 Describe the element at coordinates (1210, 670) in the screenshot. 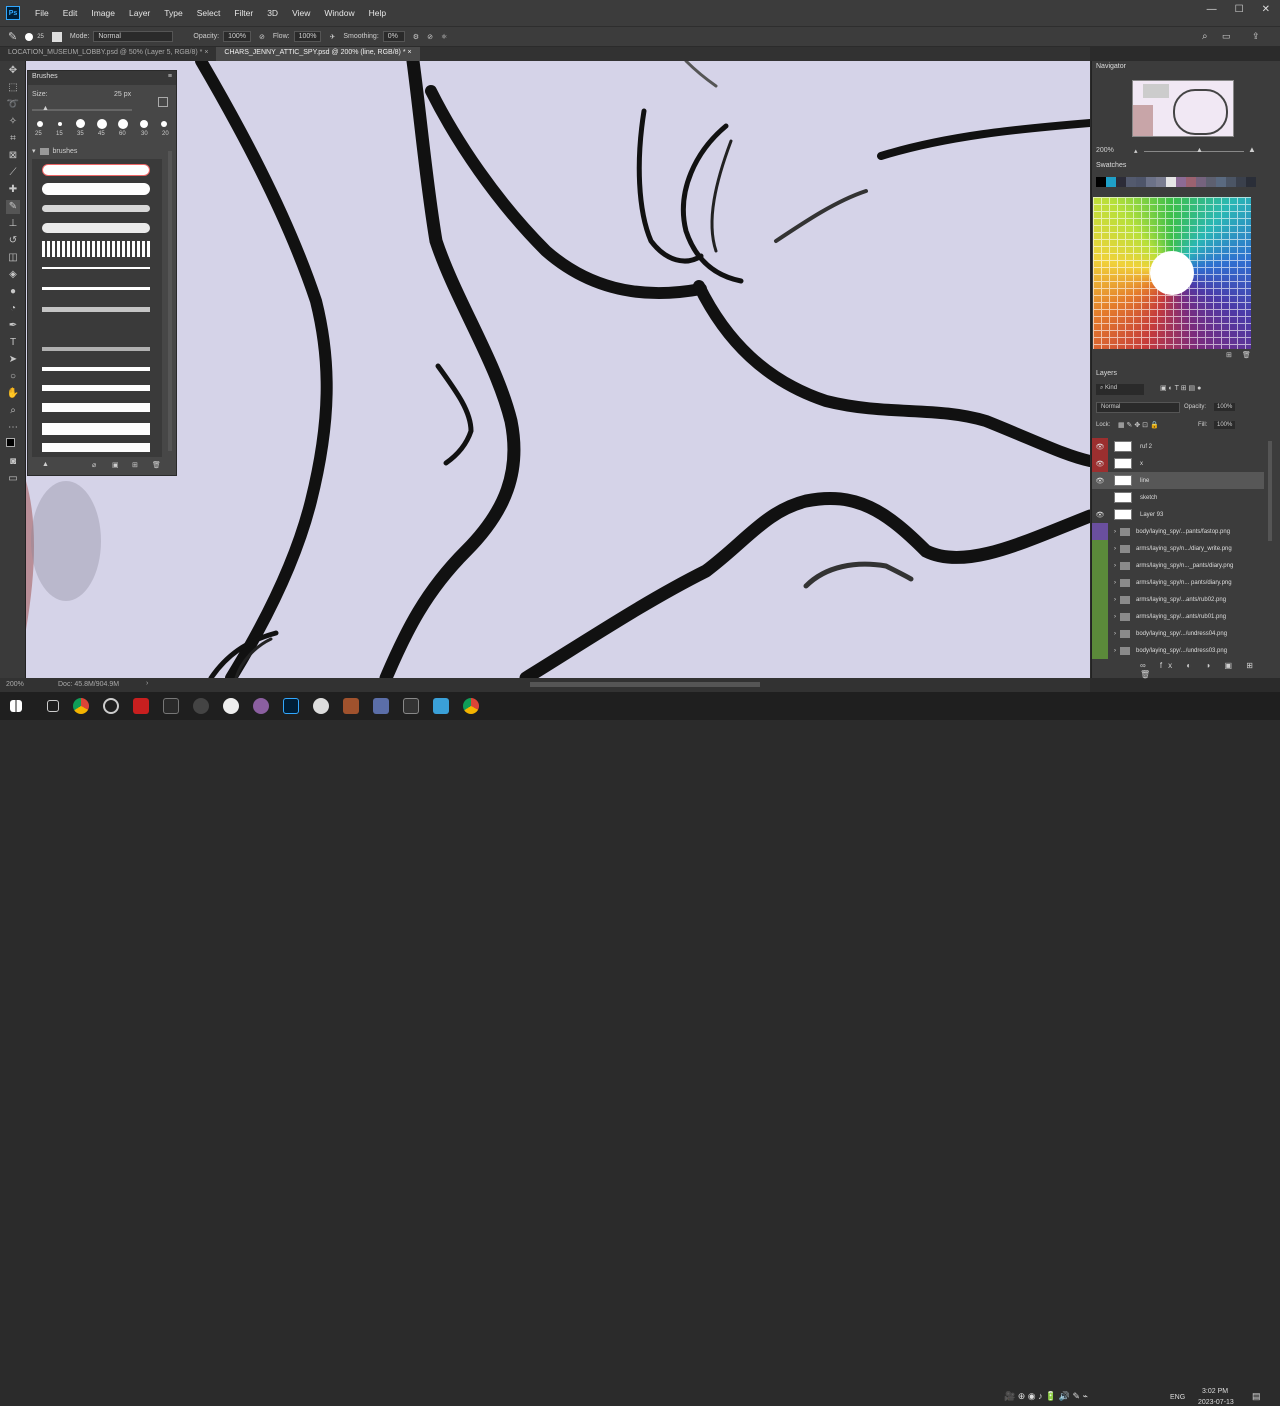

I see `layer-bottom-icons: ∞ fx ◐ ◑ ▣ ⊞ 🗑` at that location.